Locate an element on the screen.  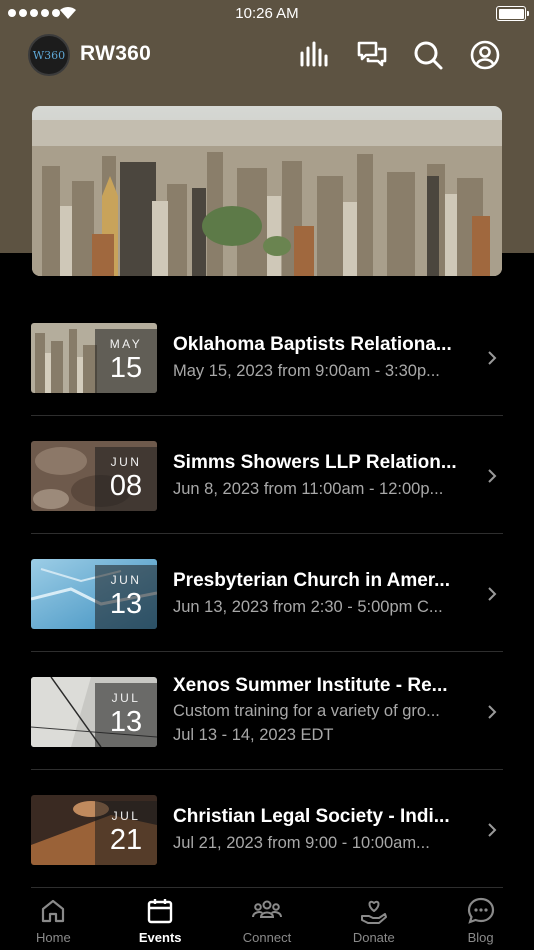
tab-blog: Blog is located at coordinates (480, 920).